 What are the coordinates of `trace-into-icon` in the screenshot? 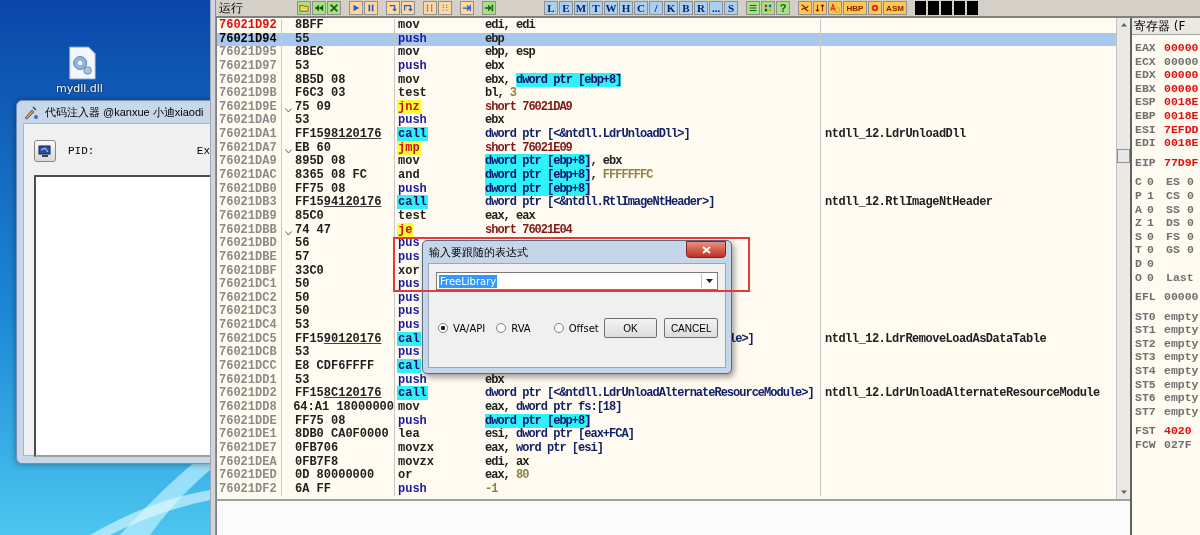 It's located at (430, 8).